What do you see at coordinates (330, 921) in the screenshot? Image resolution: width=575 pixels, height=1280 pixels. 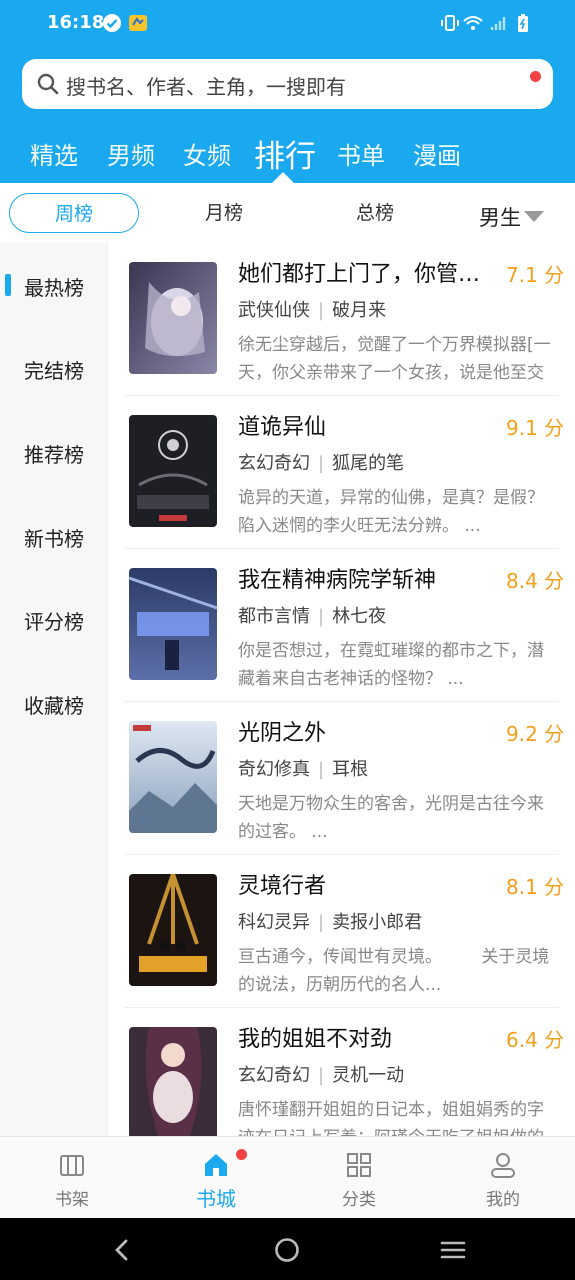 I see `book-meta: 科幻灵异 | 卖报小郎君` at bounding box center [330, 921].